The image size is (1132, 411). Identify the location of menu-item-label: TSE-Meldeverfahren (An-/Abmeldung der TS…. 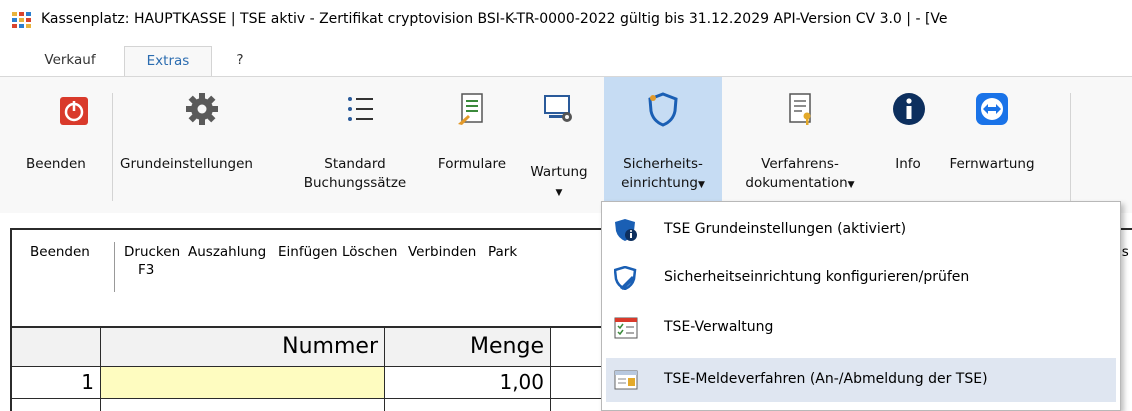
(826, 379).